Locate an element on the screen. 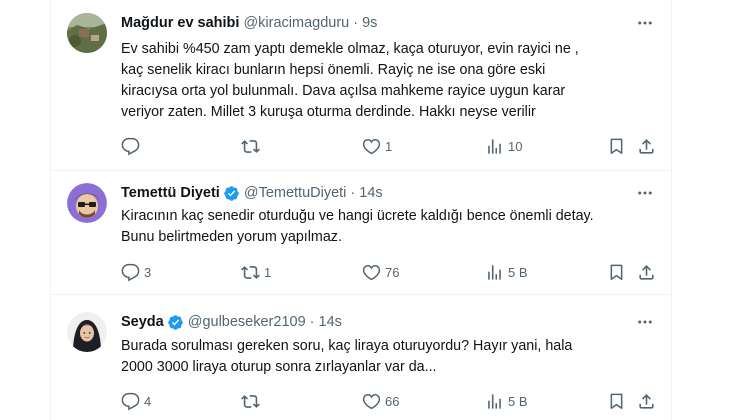  author-name: Seyda is located at coordinates (142, 322).